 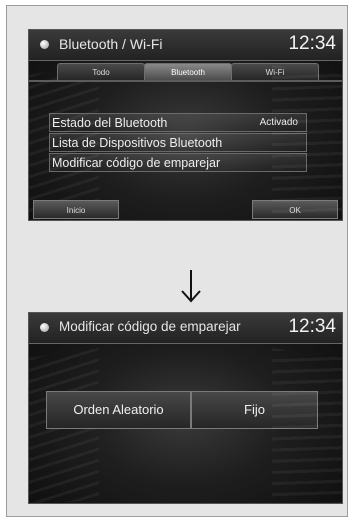 I want to click on menu-item-device-list: Lista de Dispositivos Bluetooth, so click(x=178, y=142).